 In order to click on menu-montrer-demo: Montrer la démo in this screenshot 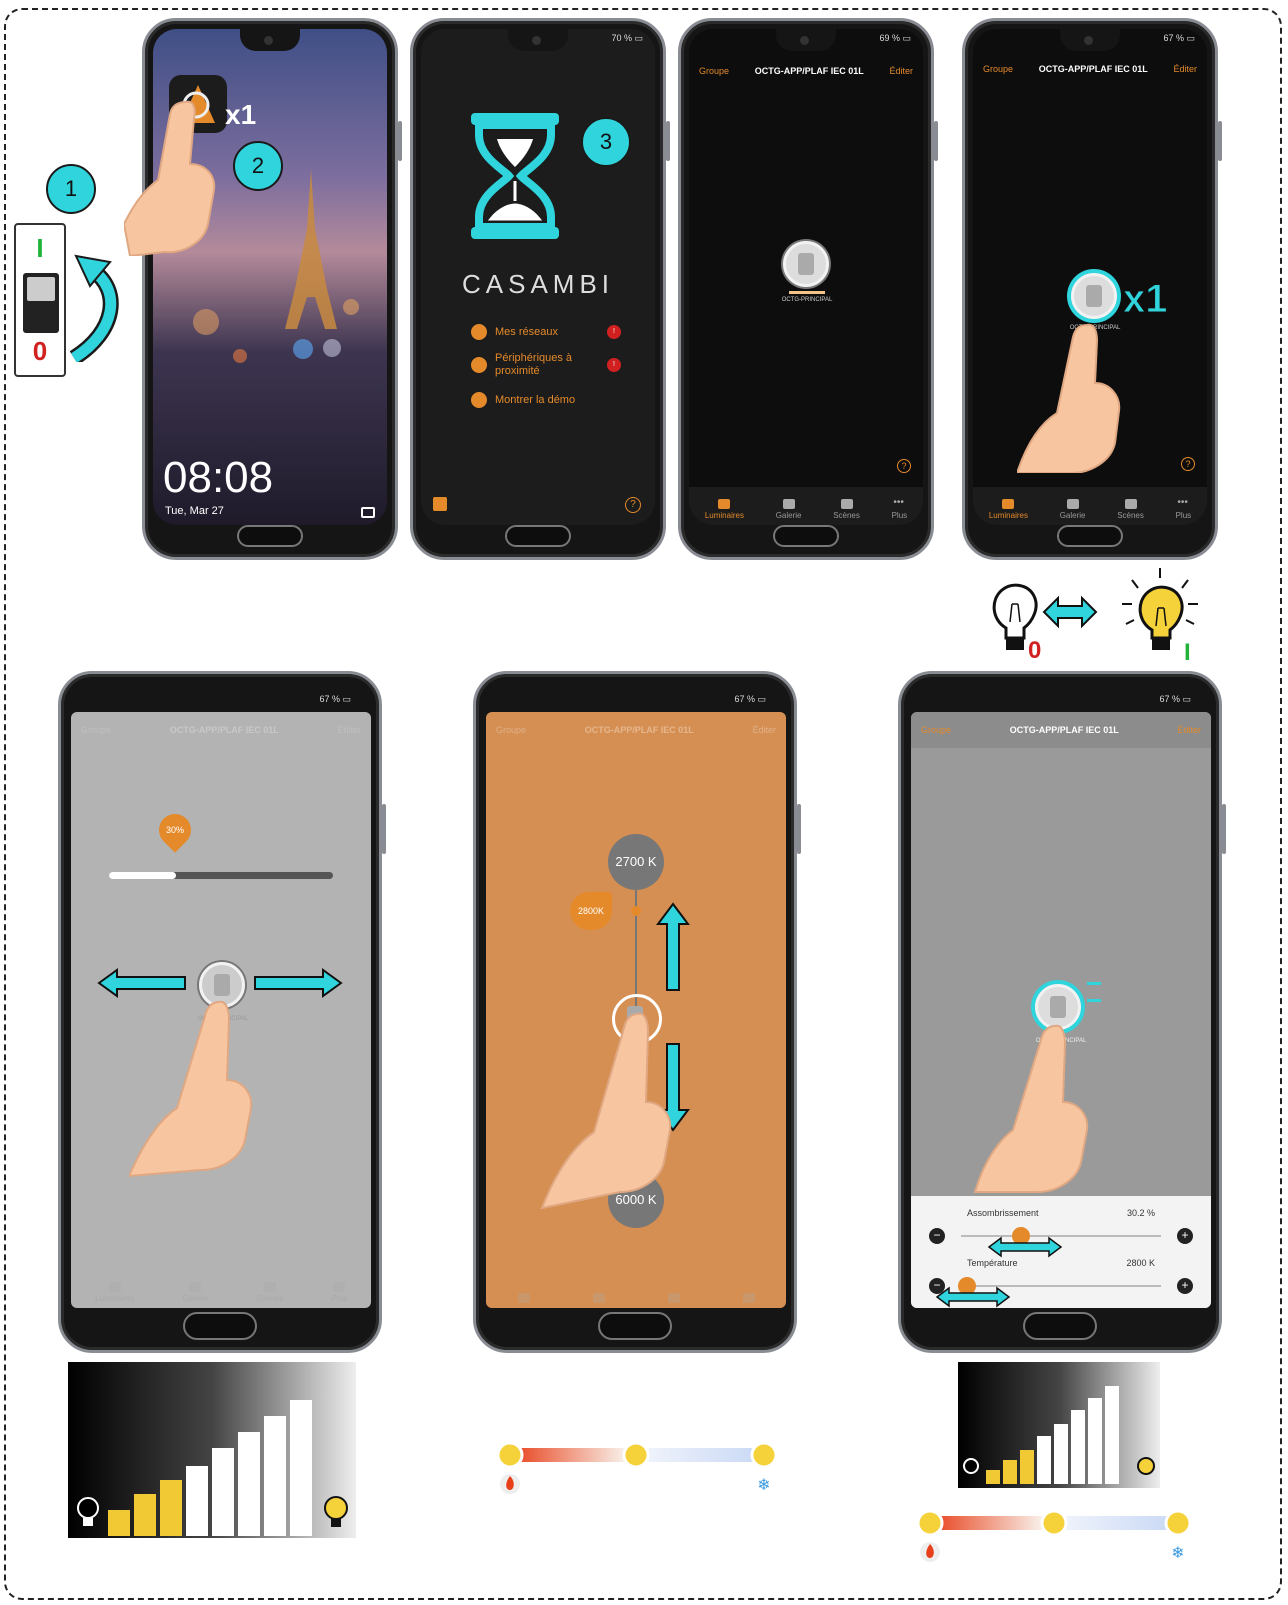, I will do `click(546, 400)`.